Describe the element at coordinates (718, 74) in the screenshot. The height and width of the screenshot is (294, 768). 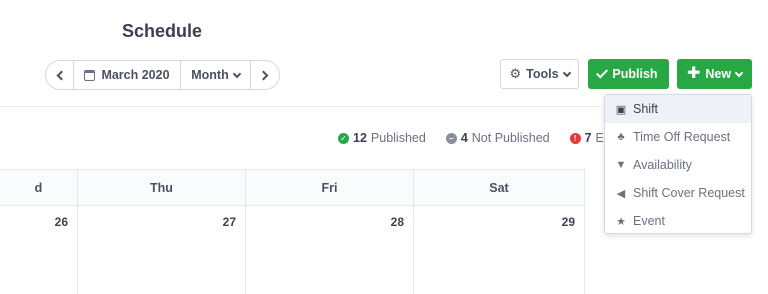
I see `new-label: New` at that location.